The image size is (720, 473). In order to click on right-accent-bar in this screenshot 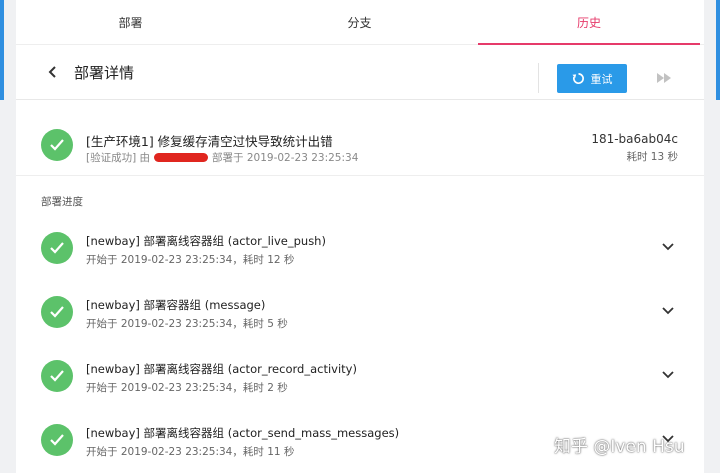, I will do `click(718, 50)`.